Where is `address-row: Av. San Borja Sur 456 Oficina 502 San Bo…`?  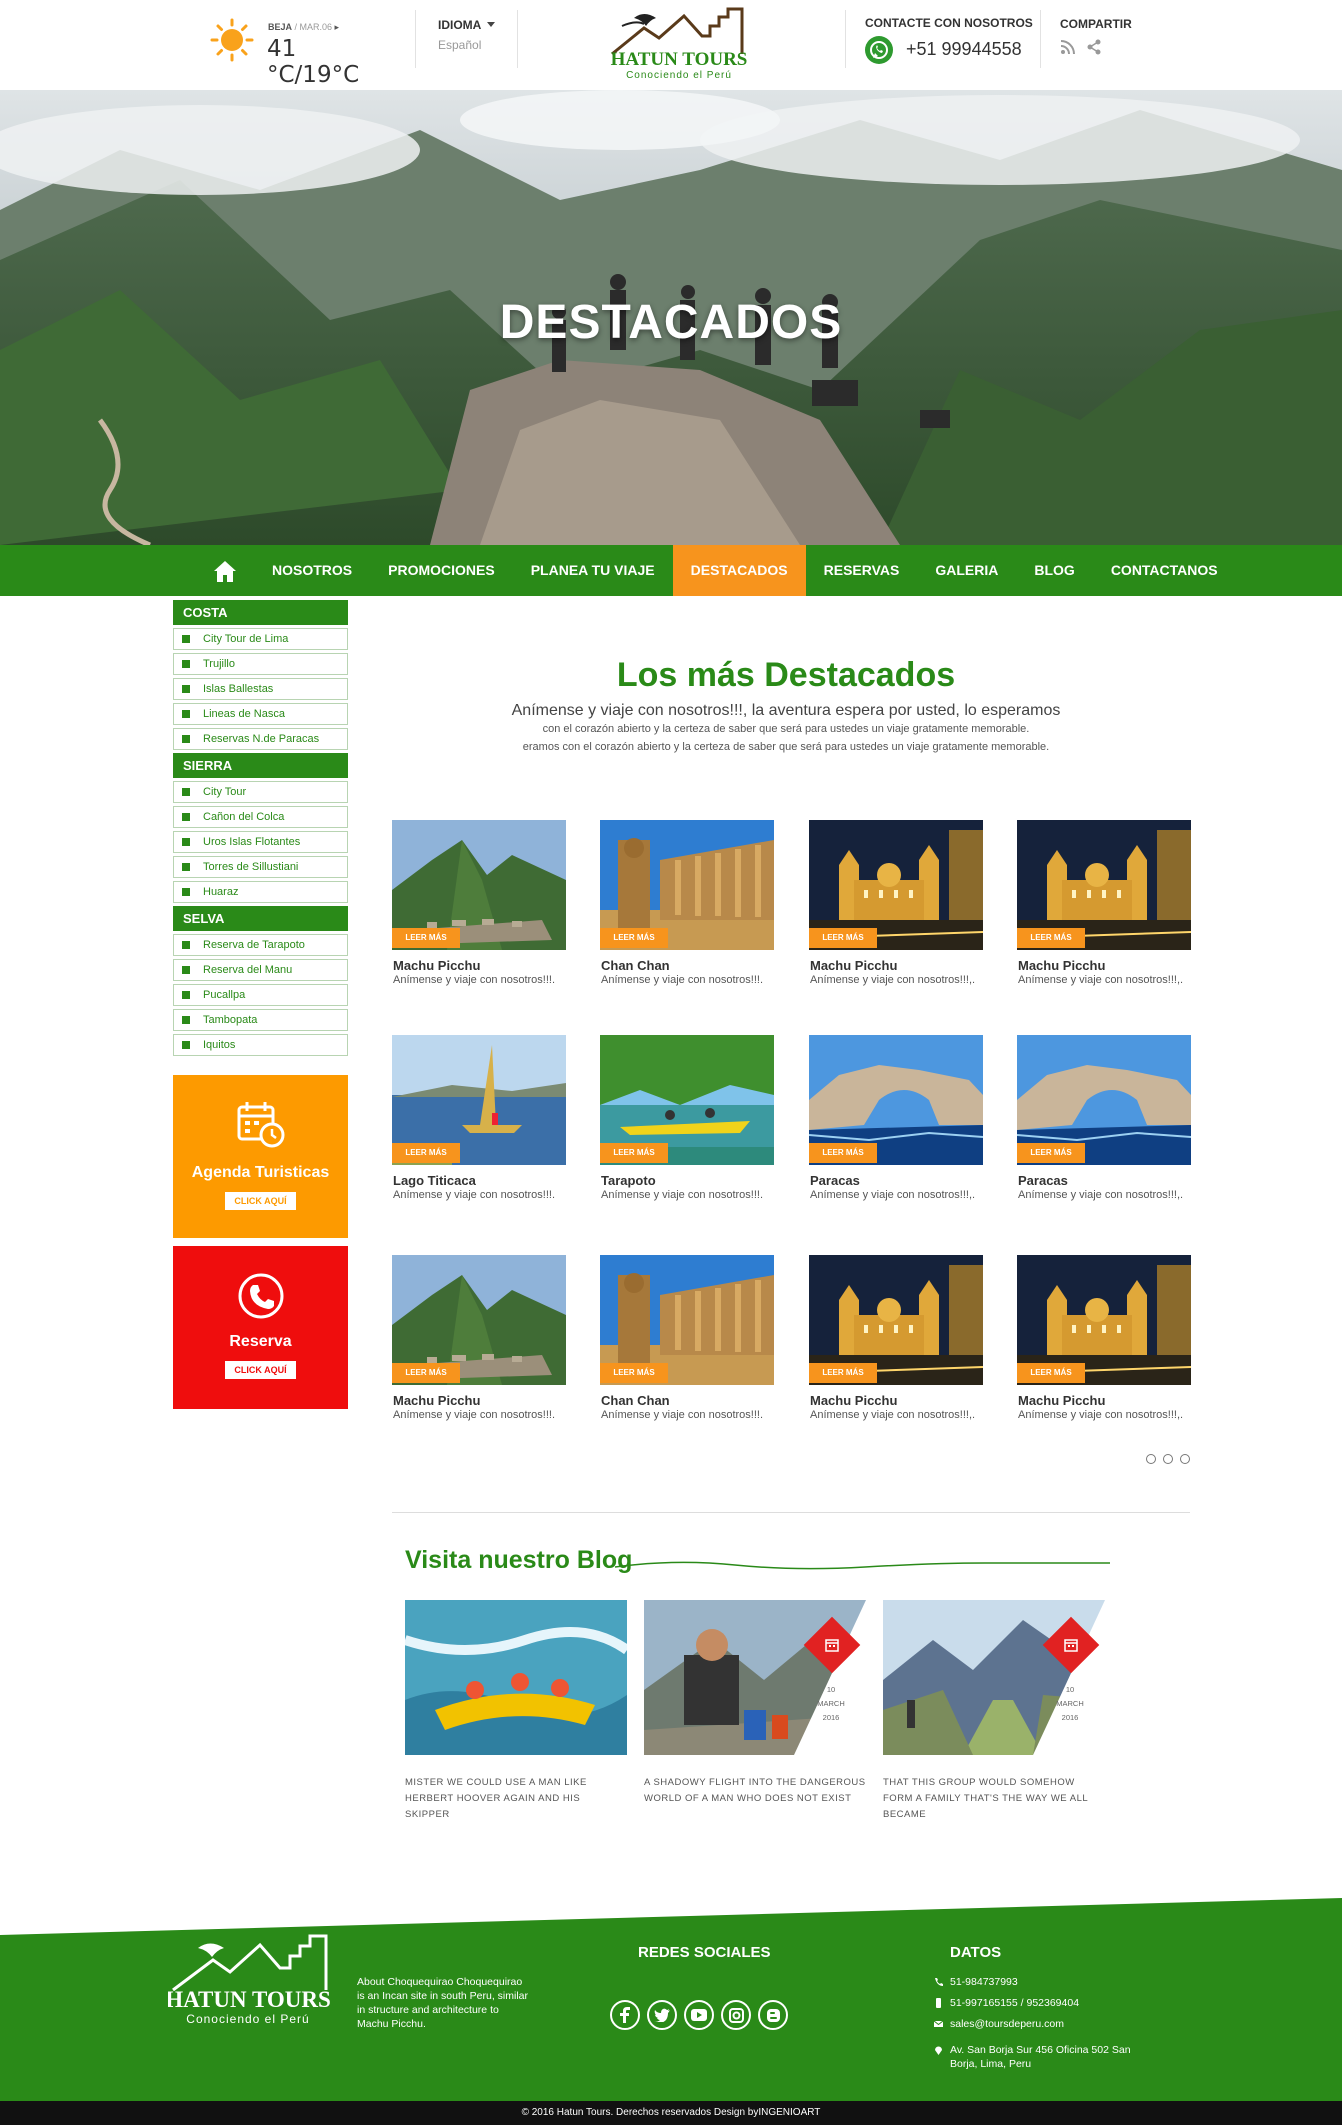 address-row: Av. San Borja Sur 456 Oficina 502 San Bo… is located at coordinates (1034, 2057).